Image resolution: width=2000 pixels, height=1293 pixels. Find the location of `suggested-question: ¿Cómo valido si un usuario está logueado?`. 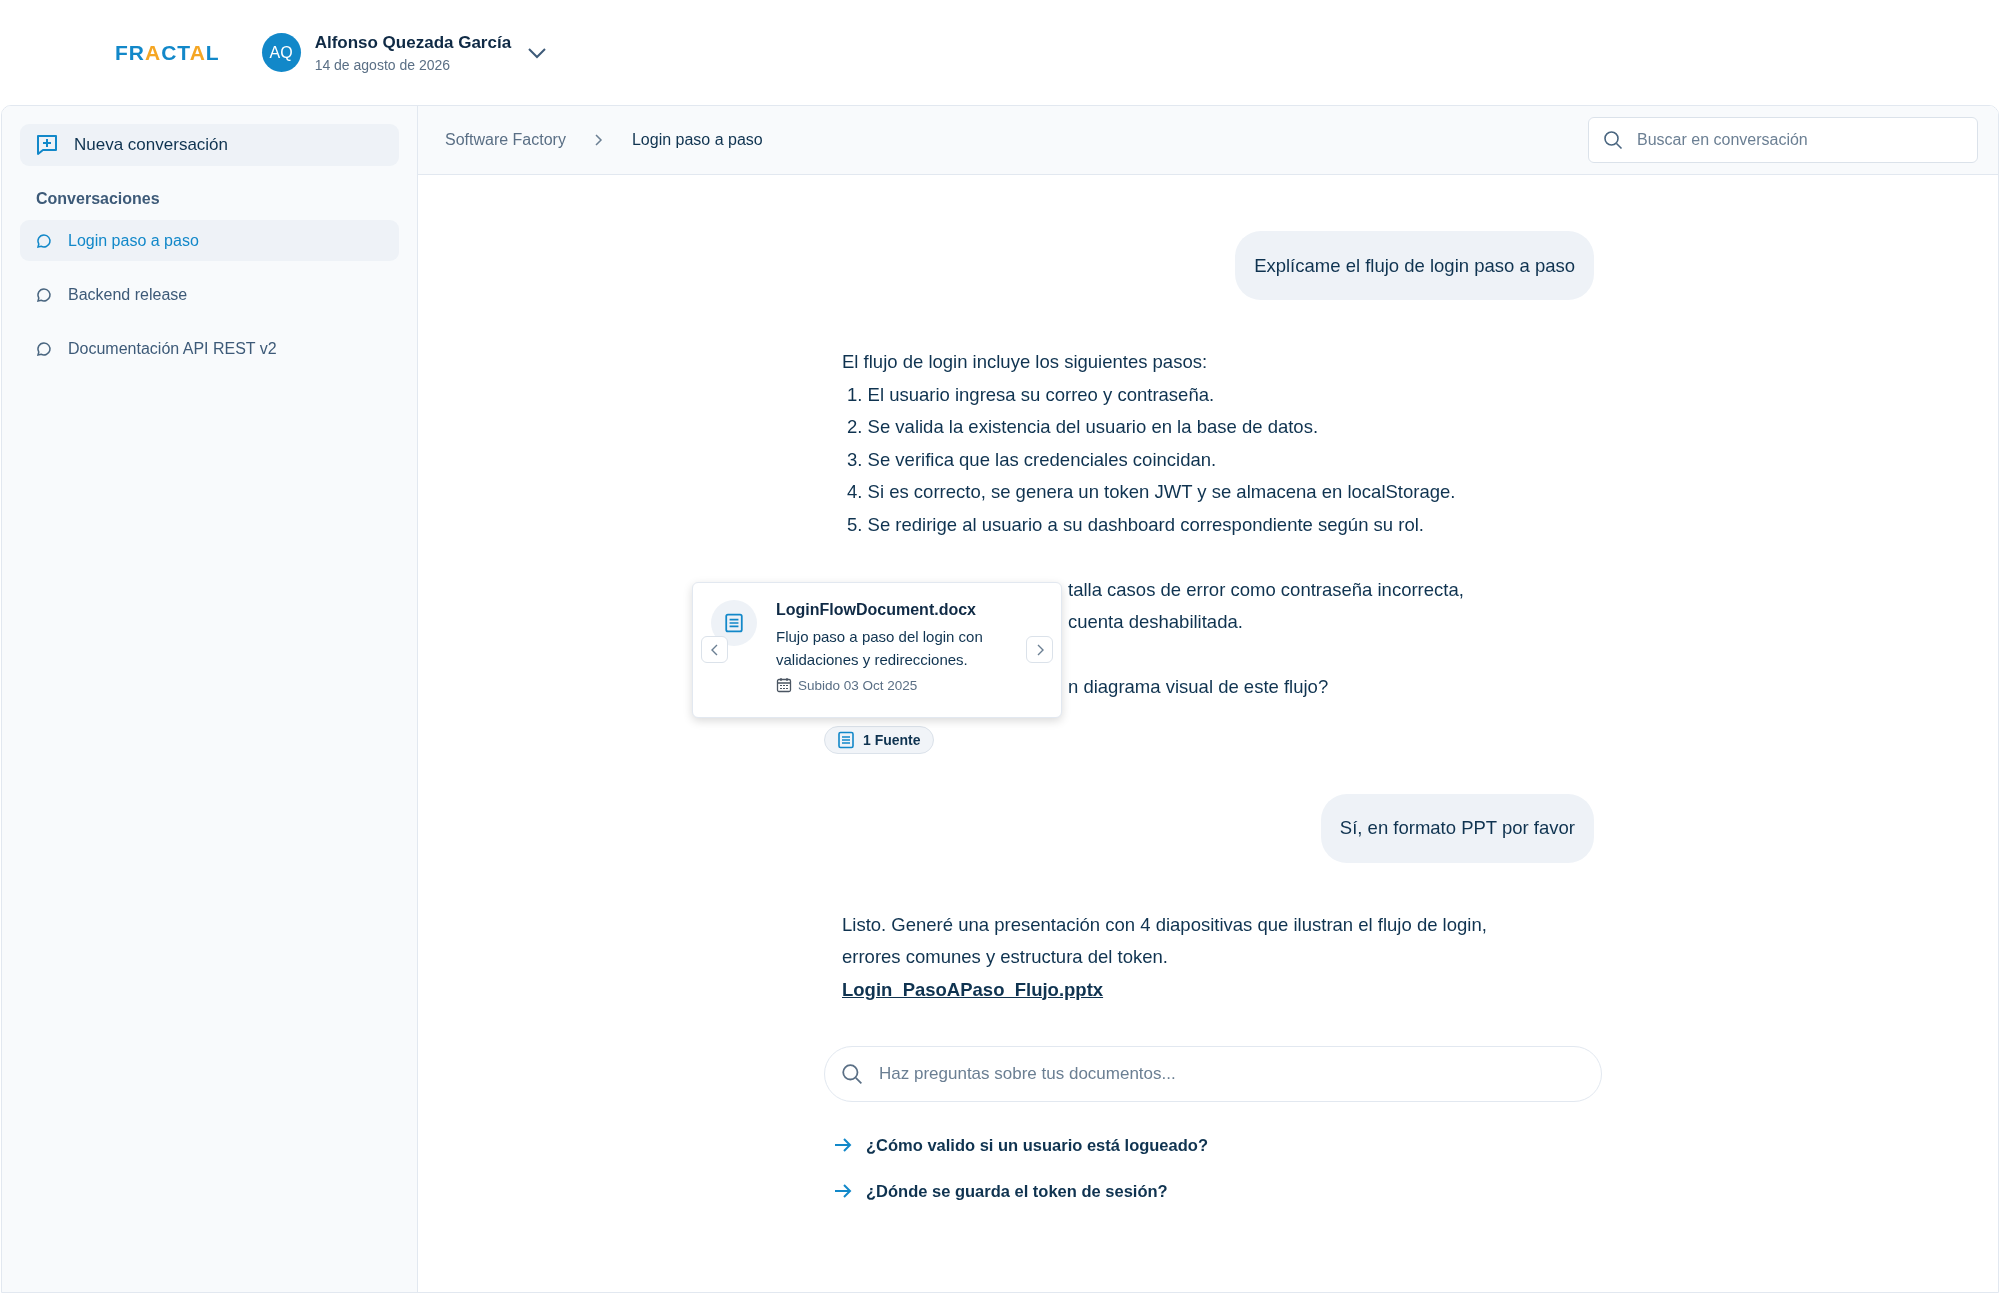

suggested-question: ¿Cómo valido si un usuario está logueado? is located at coordinates (1214, 1145).